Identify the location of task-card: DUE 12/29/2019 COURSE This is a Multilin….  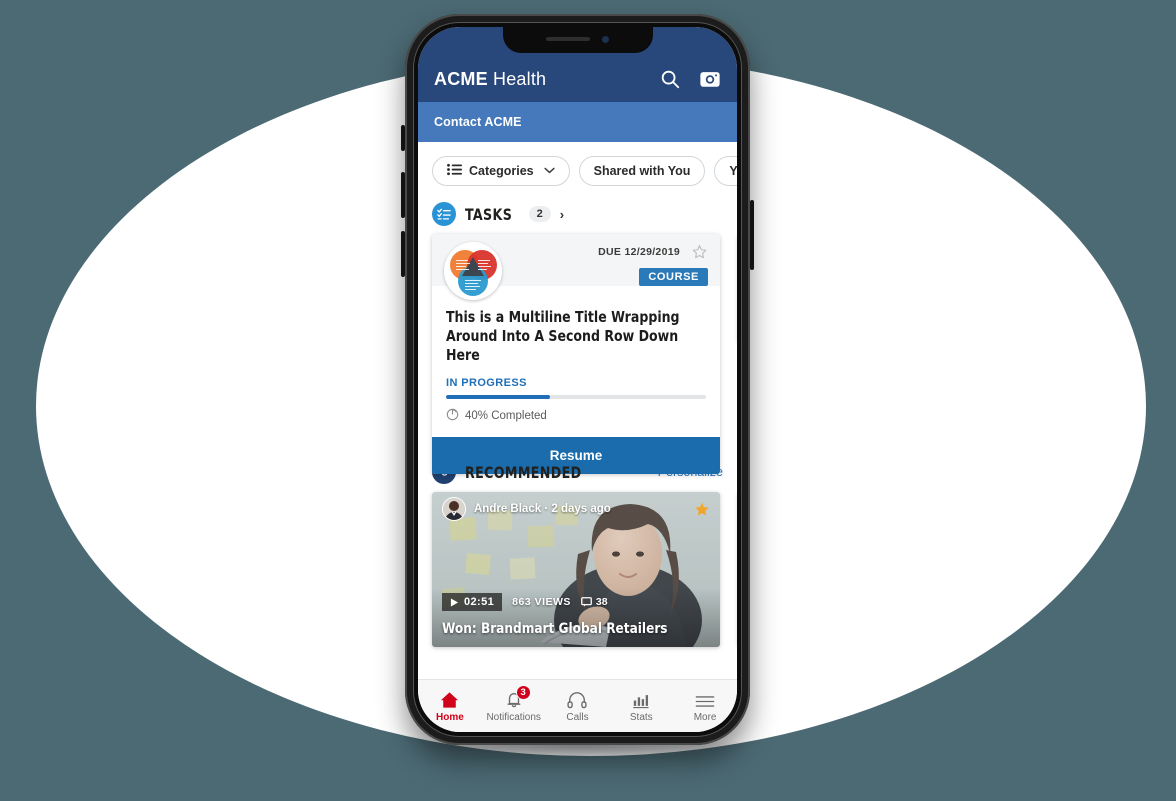
(576, 354).